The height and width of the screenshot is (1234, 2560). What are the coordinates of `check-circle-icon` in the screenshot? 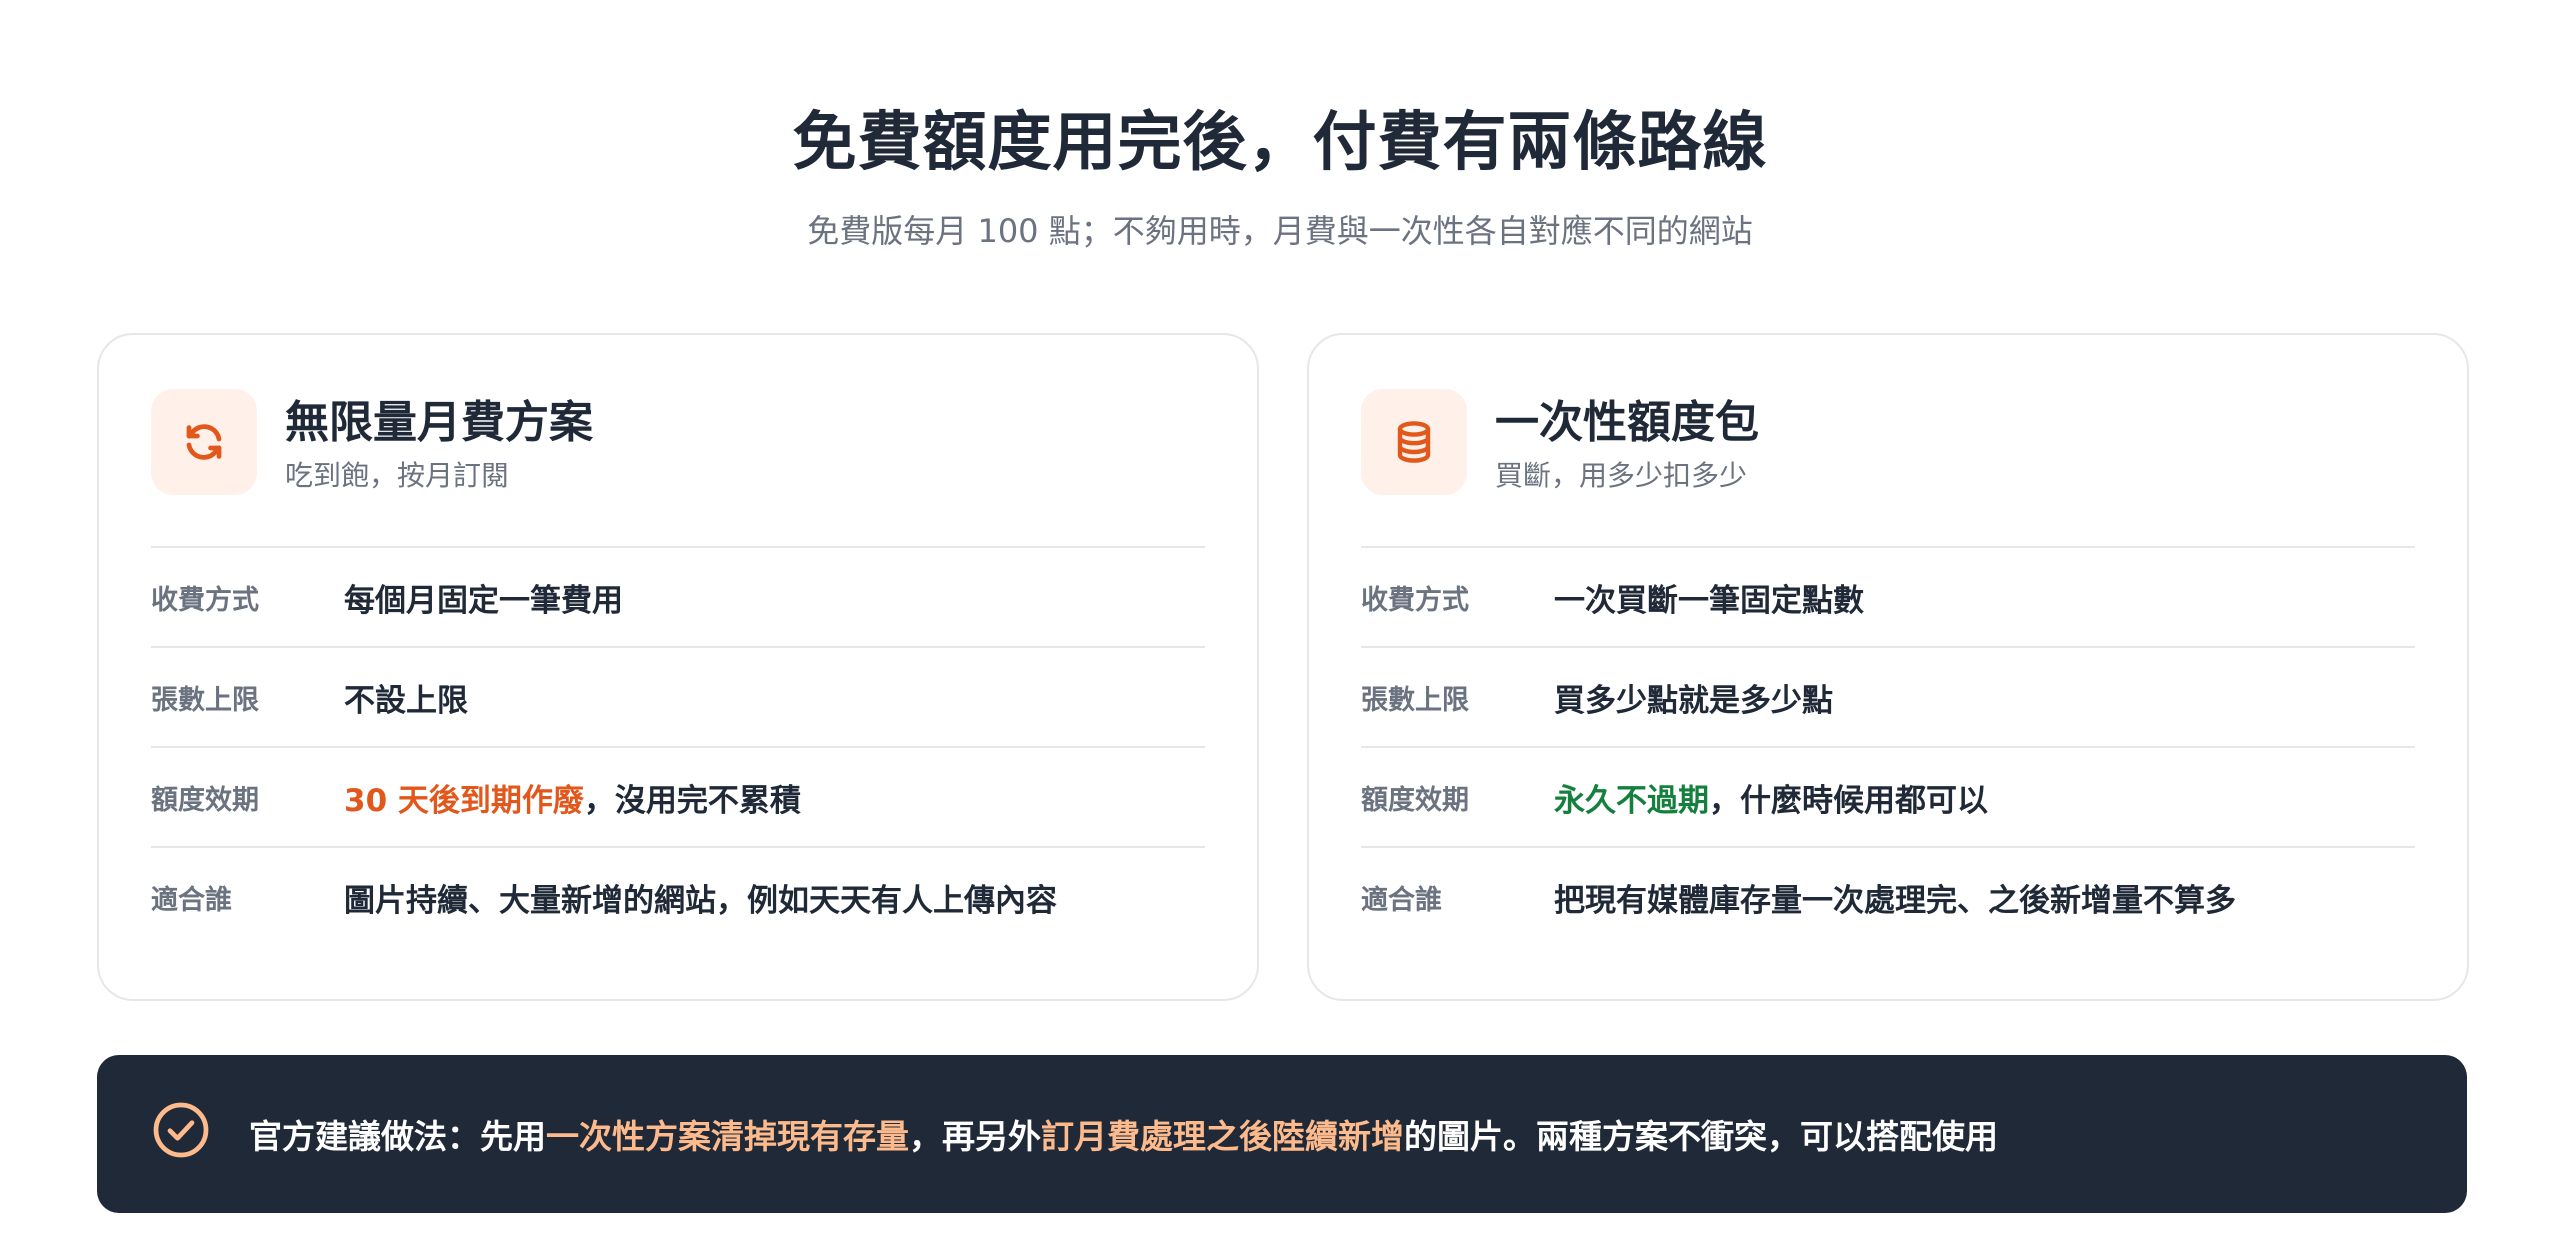 It's located at (181, 1130).